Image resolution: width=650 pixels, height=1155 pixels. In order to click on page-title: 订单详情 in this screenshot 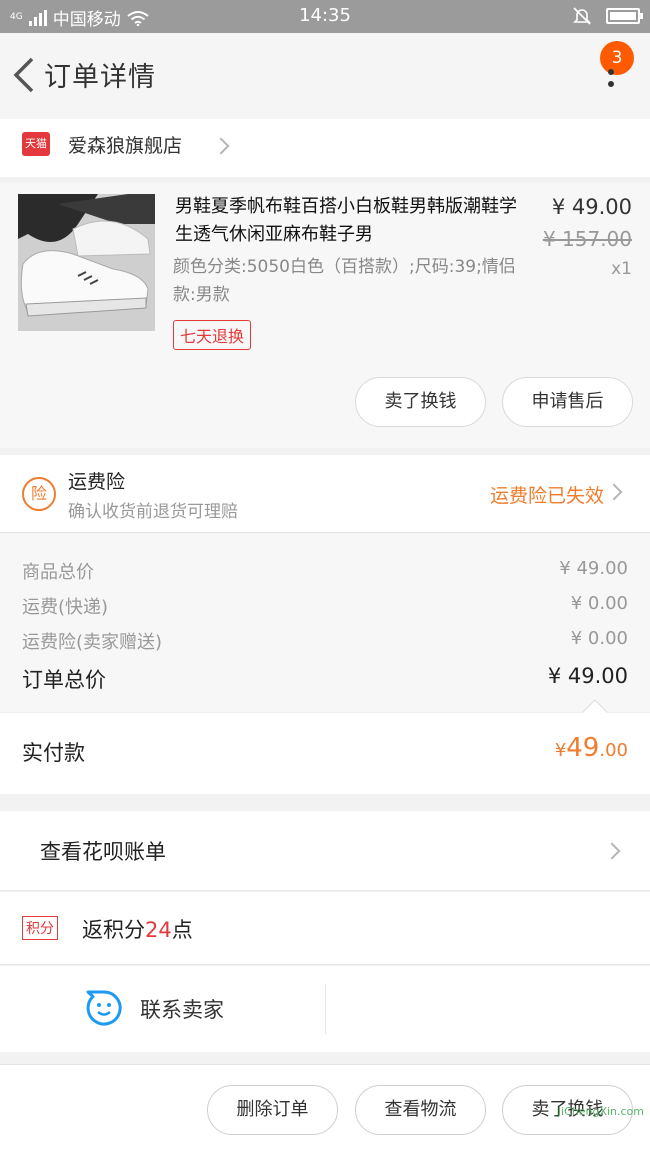, I will do `click(100, 77)`.